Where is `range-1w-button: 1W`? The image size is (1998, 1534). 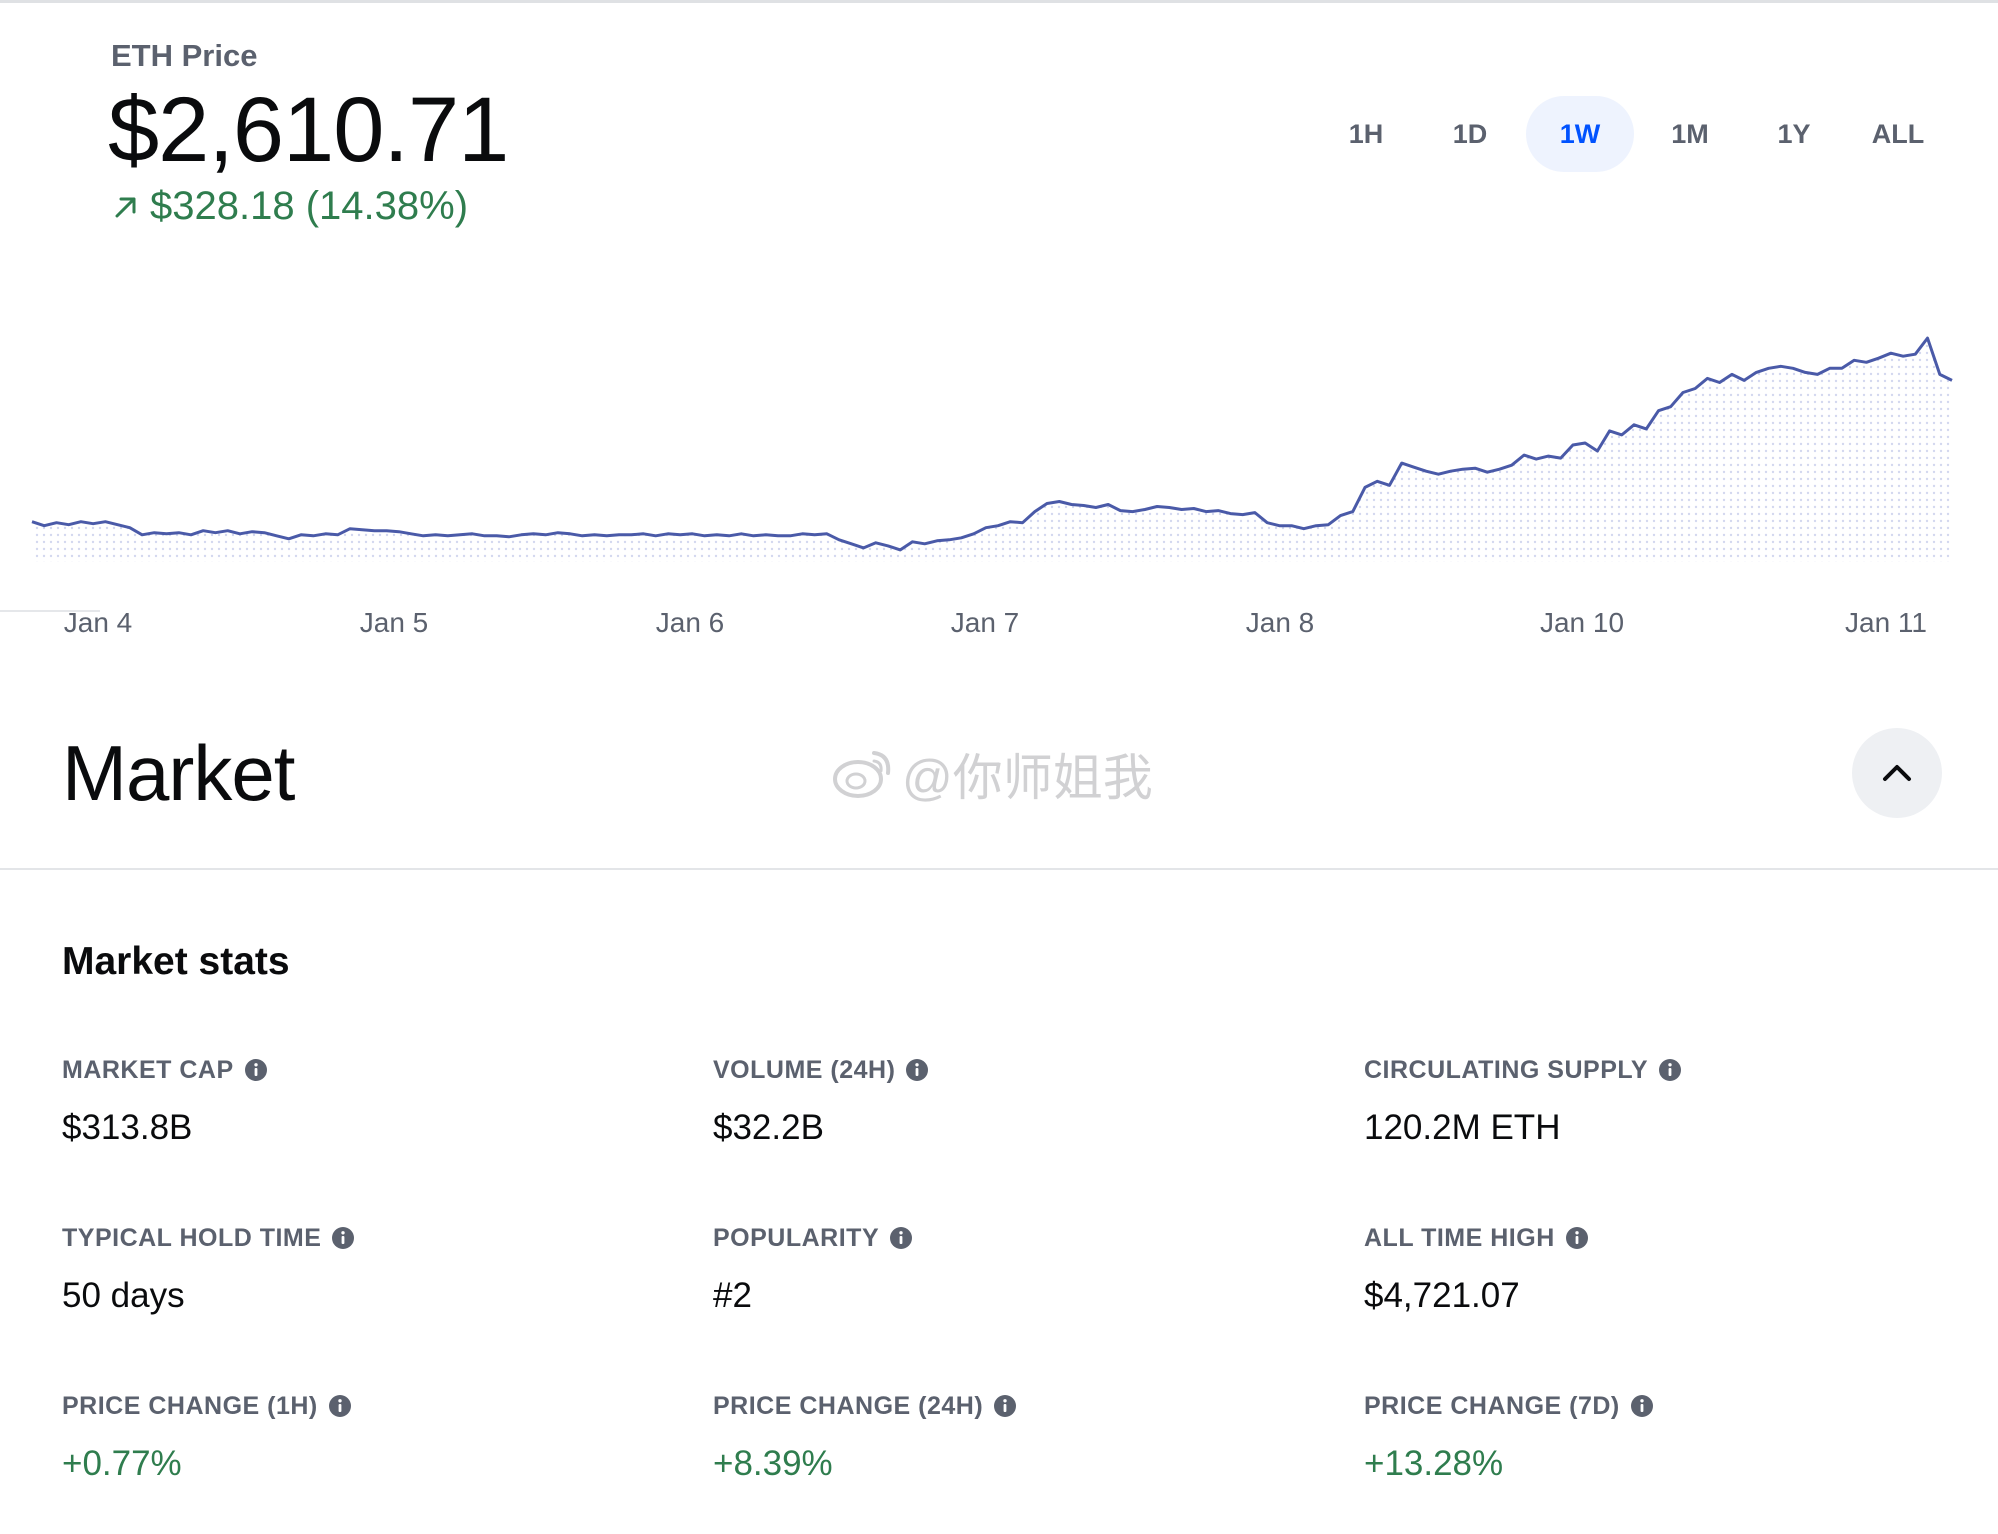 range-1w-button: 1W is located at coordinates (1580, 134).